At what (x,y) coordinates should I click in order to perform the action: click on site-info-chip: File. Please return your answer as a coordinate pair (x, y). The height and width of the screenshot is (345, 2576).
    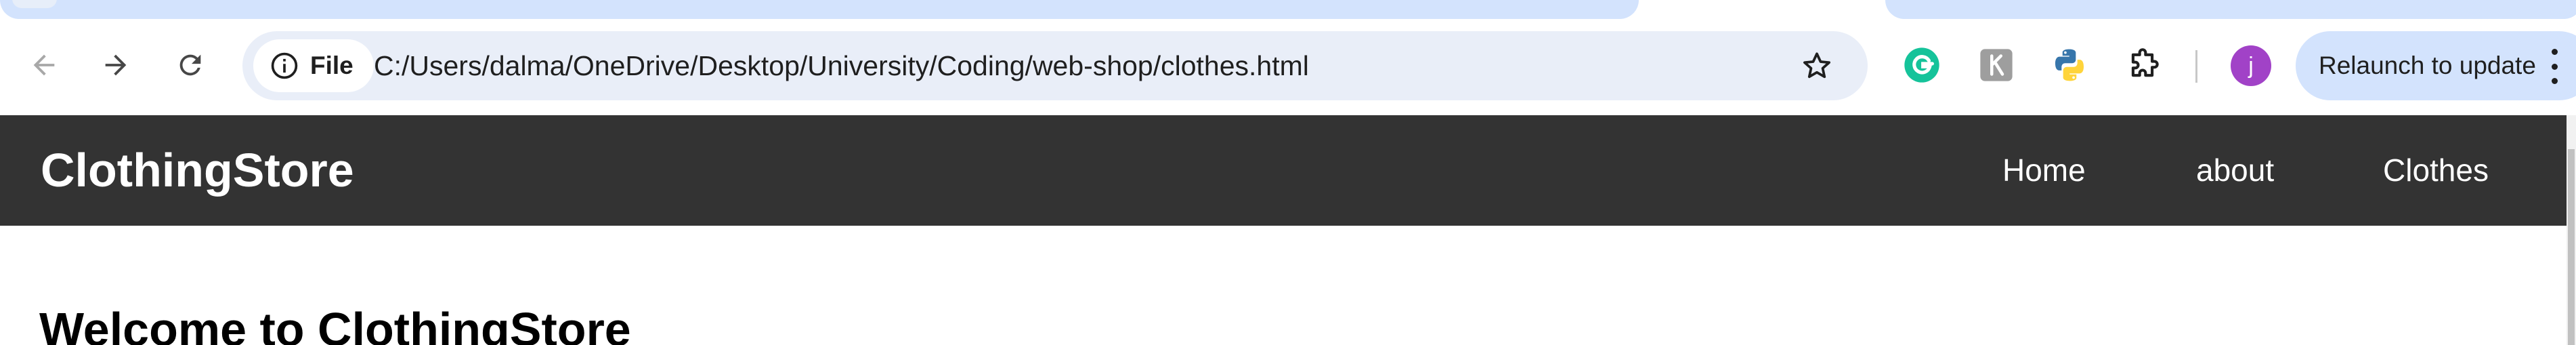
    Looking at the image, I should click on (313, 66).